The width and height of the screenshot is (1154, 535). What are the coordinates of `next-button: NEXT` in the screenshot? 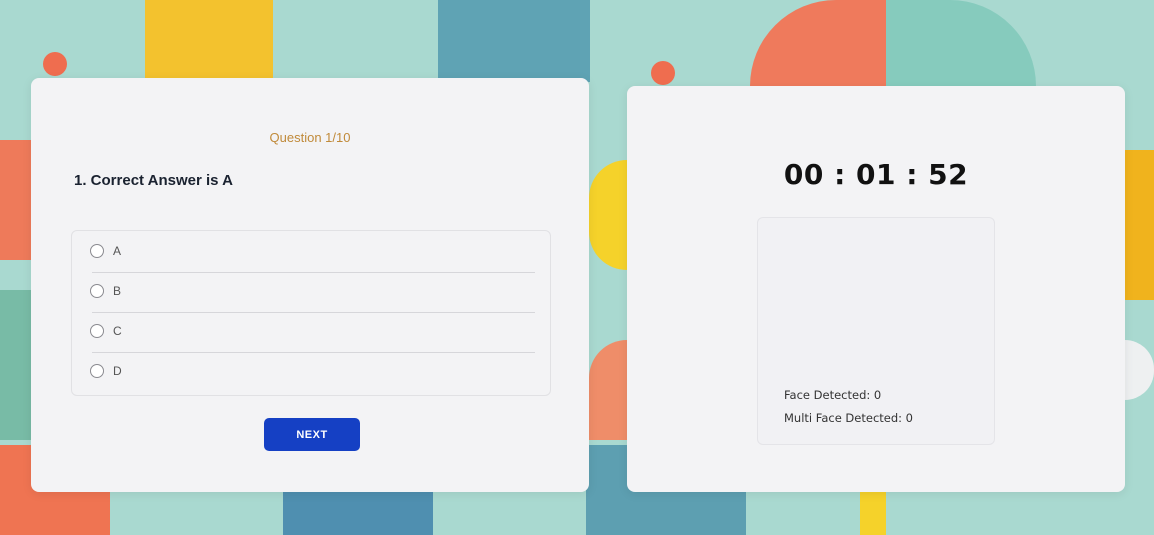 It's located at (312, 434).